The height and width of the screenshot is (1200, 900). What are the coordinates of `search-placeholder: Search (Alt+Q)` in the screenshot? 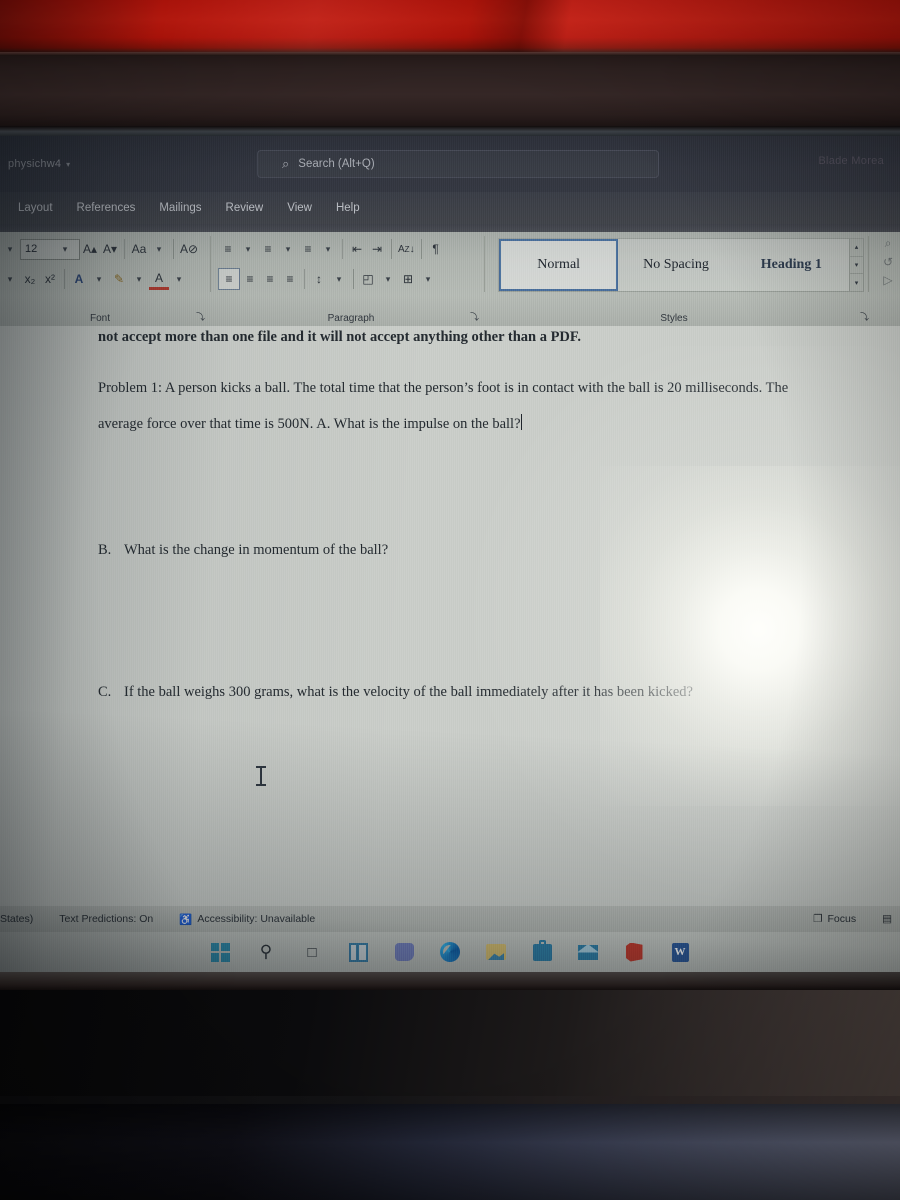 It's located at (336, 164).